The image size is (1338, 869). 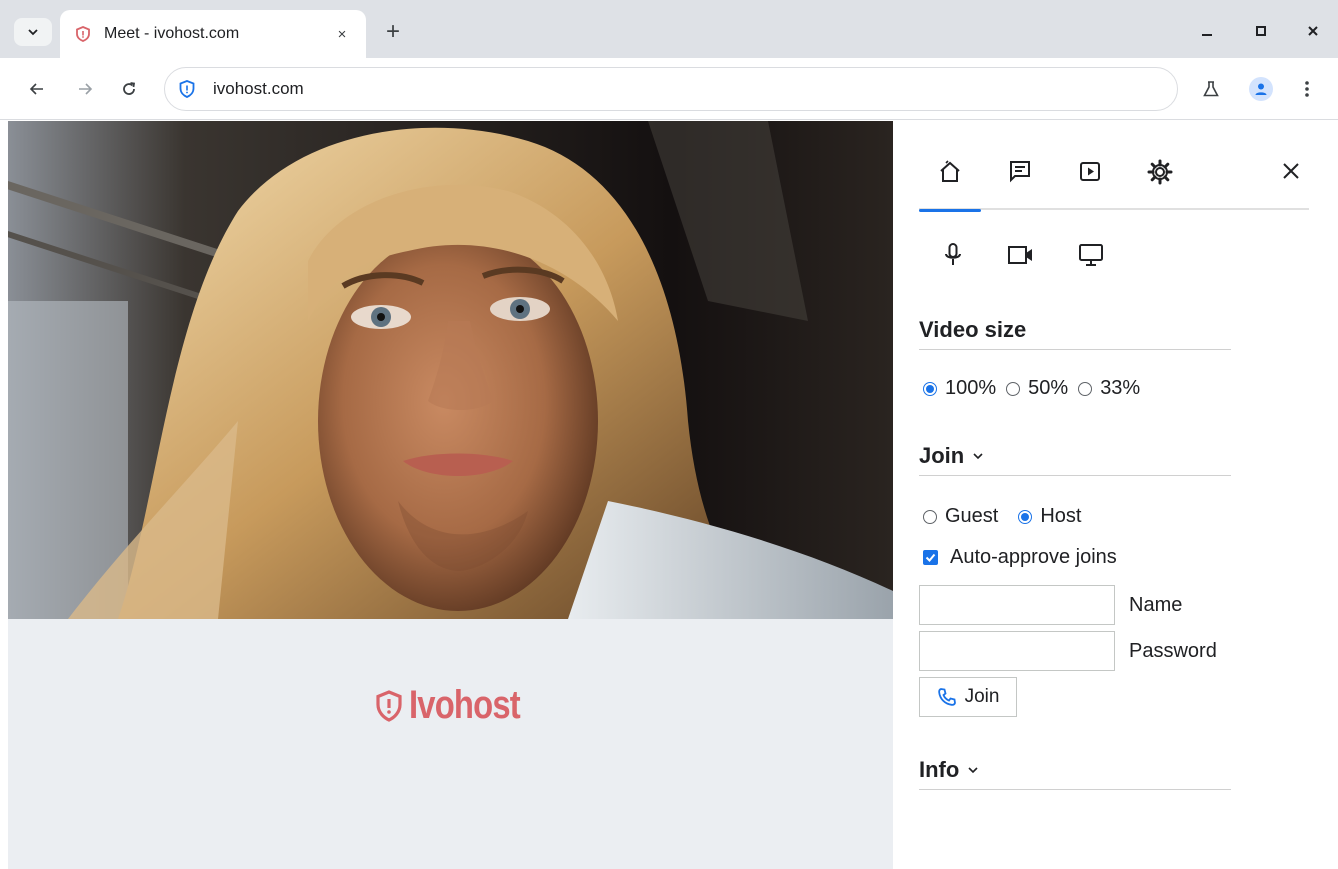 I want to click on video-size-label-50: 50%, so click(x=1048, y=388).